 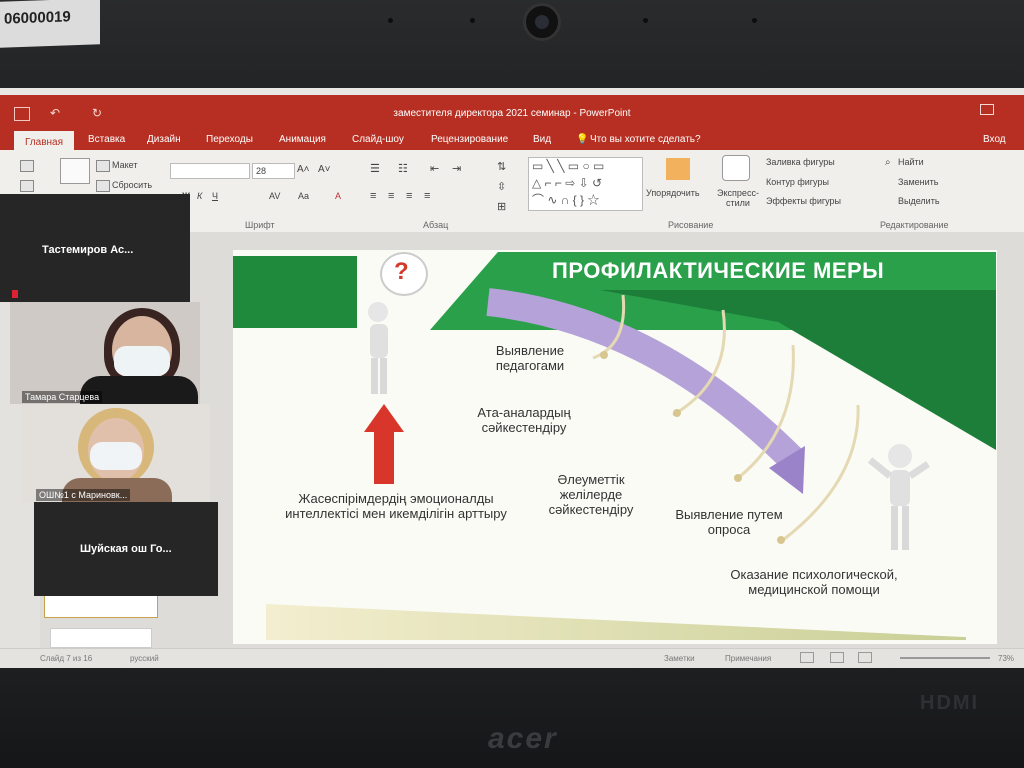 I want to click on quick-styles-icon, so click(x=736, y=168).